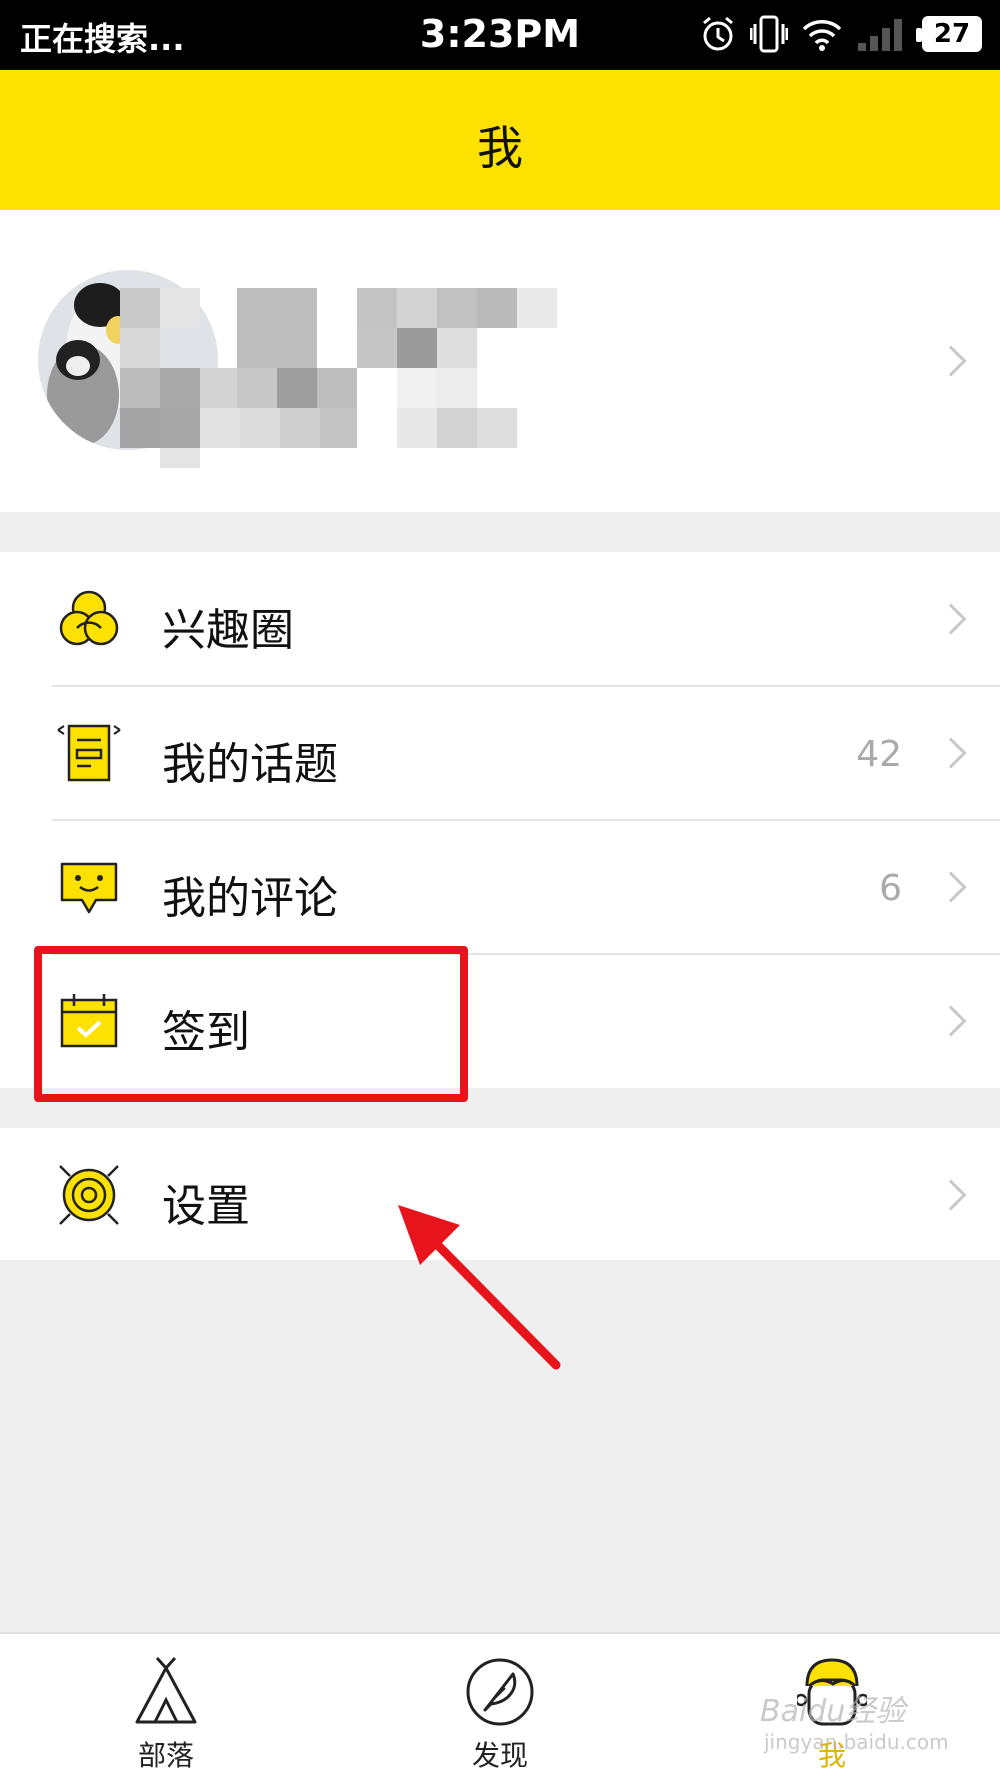  I want to click on topic-count: 42, so click(879, 754).